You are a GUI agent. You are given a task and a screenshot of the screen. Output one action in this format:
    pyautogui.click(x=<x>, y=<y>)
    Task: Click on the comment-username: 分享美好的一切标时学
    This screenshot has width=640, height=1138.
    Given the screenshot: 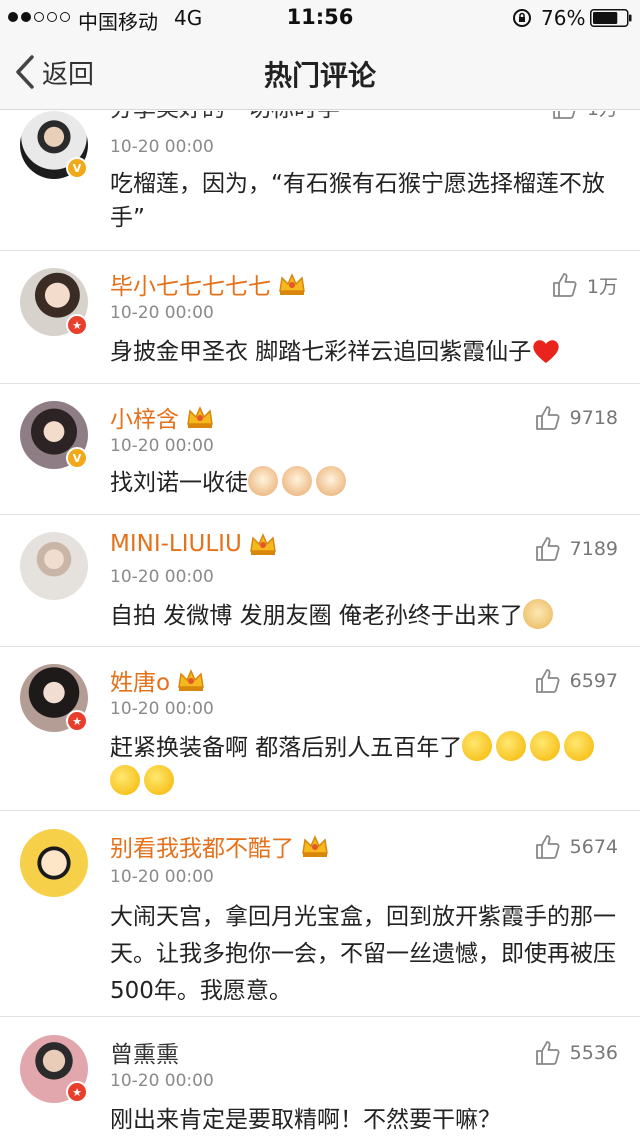 What is the action you would take?
    pyautogui.click(x=225, y=117)
    